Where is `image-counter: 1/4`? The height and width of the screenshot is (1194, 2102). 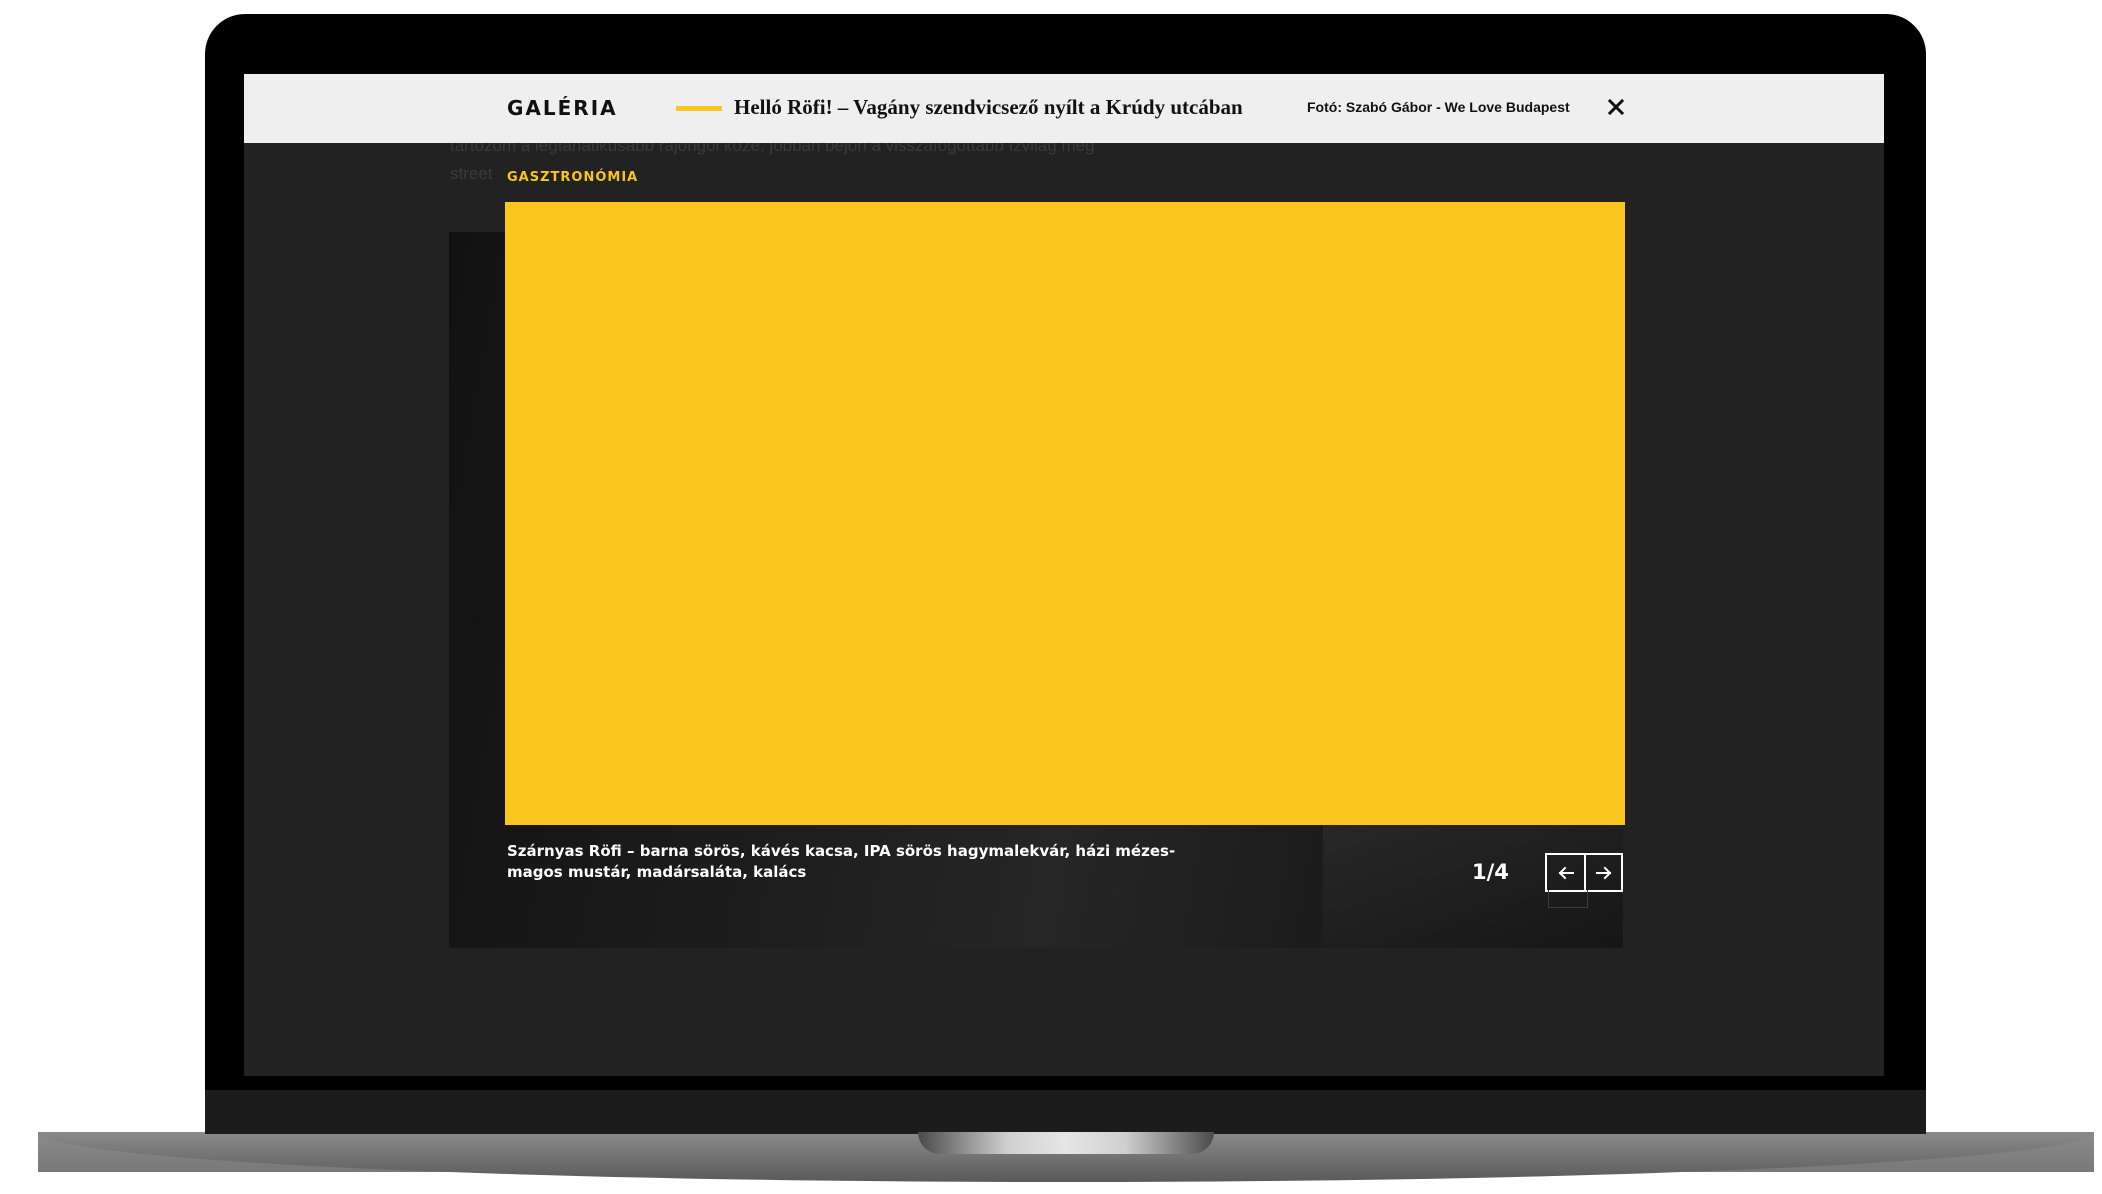 image-counter: 1/4 is located at coordinates (1490, 872).